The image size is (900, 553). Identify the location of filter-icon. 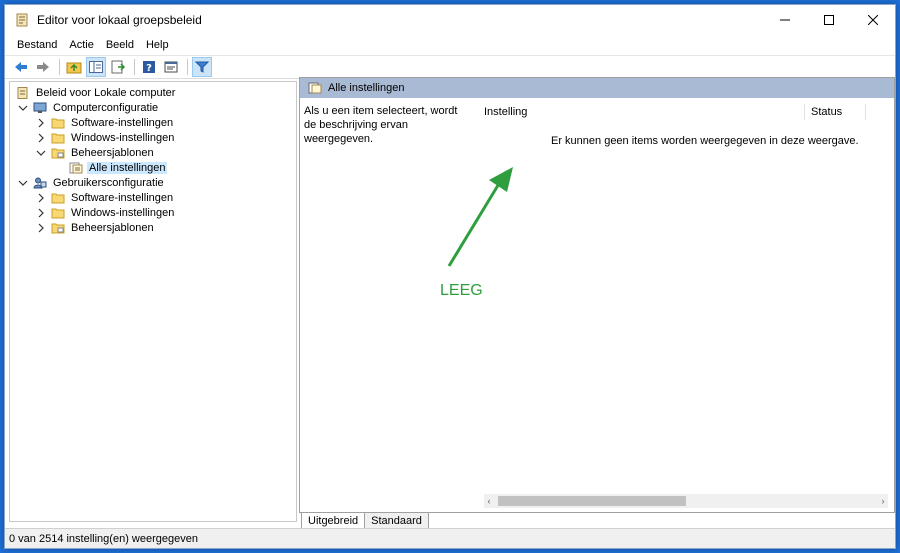
(202, 67).